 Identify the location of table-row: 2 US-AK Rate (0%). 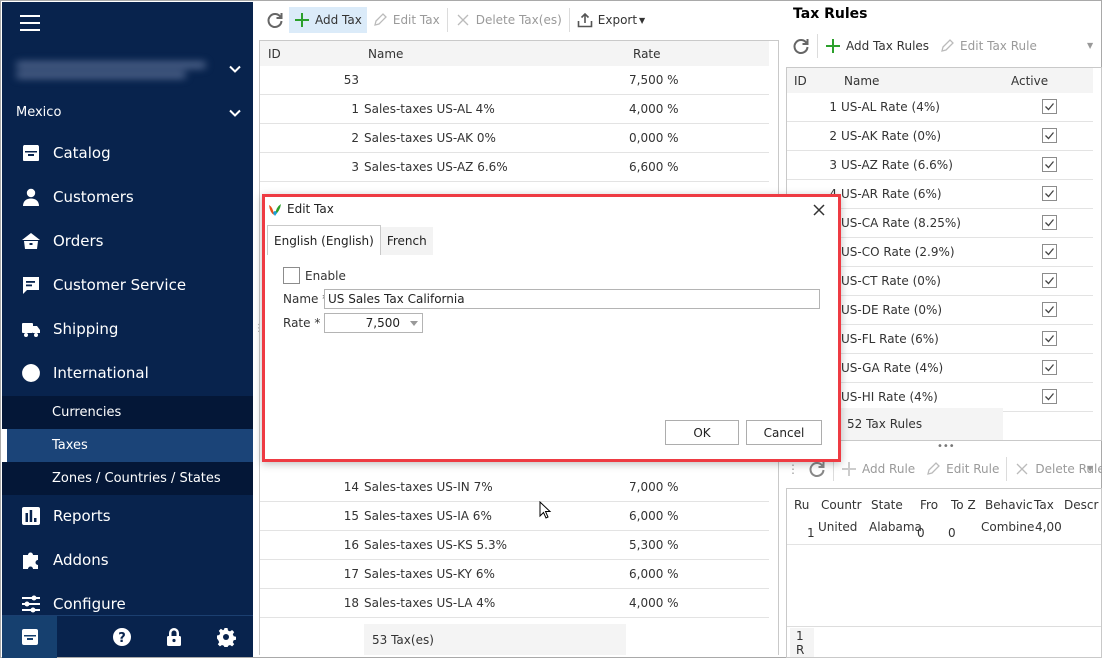
(940, 136).